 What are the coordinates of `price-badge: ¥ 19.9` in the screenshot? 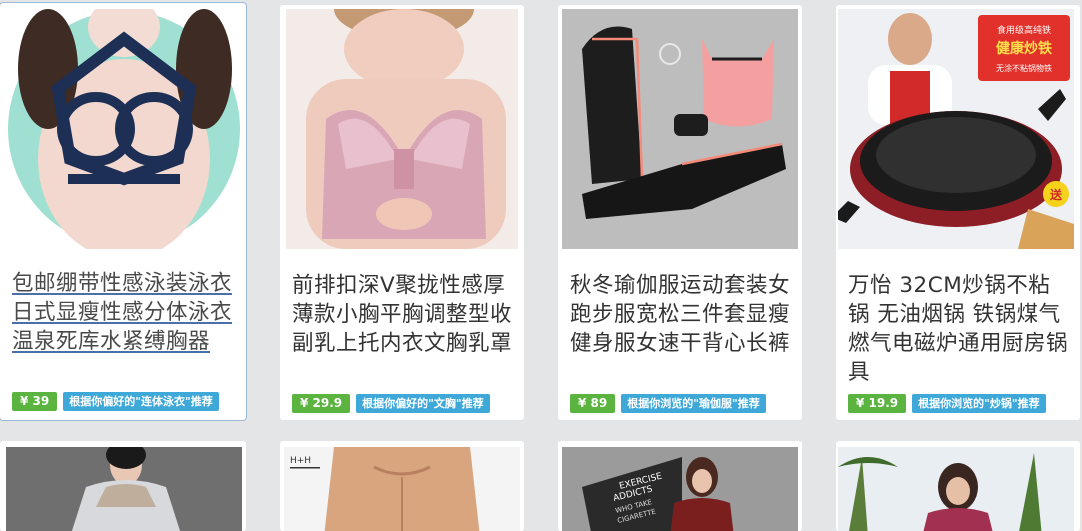 It's located at (877, 403).